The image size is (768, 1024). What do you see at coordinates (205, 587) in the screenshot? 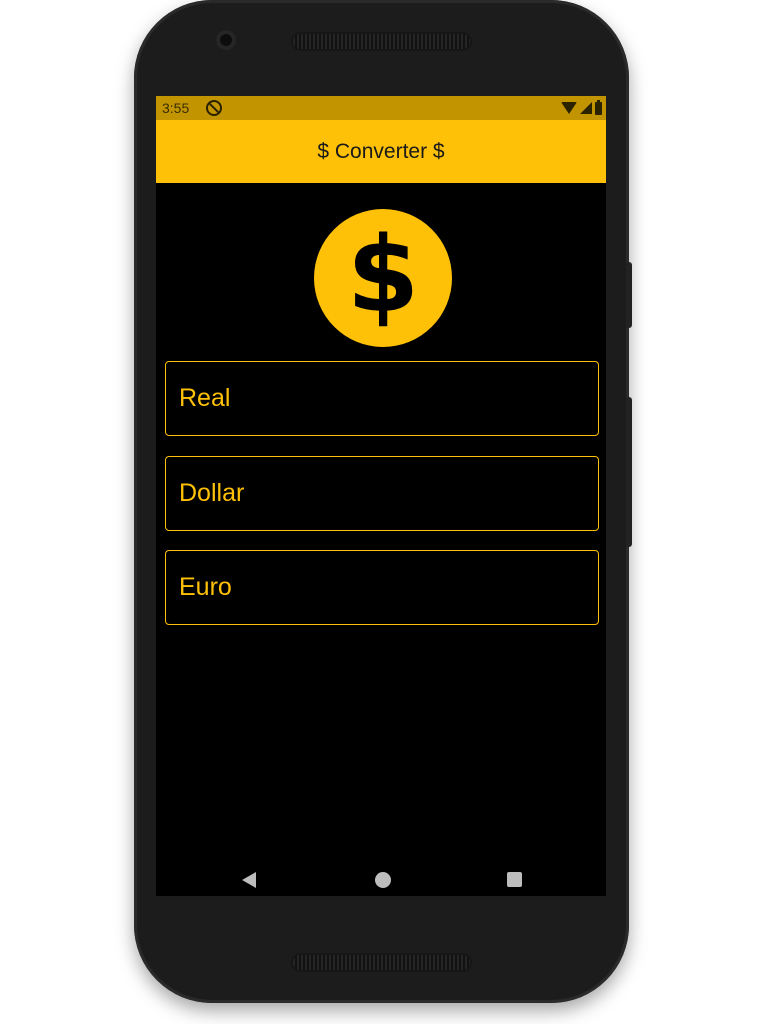
I see `euro-field-label: Euro` at bounding box center [205, 587].